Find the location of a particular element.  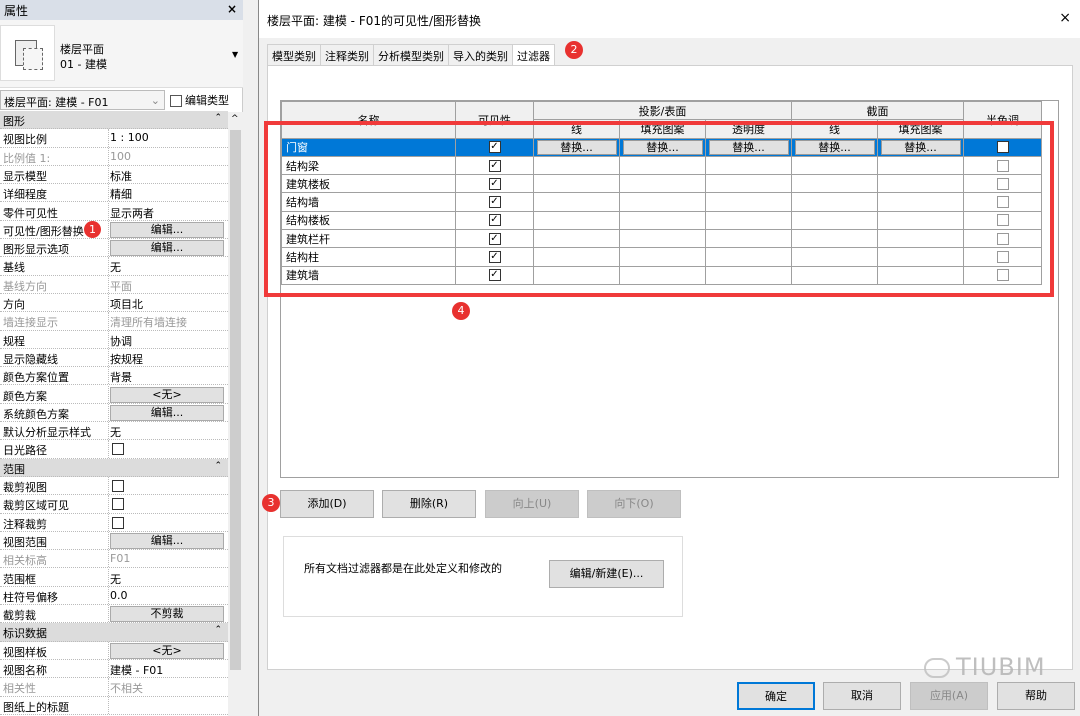

chevron-down-icon: ⌄ is located at coordinates (155, 100).